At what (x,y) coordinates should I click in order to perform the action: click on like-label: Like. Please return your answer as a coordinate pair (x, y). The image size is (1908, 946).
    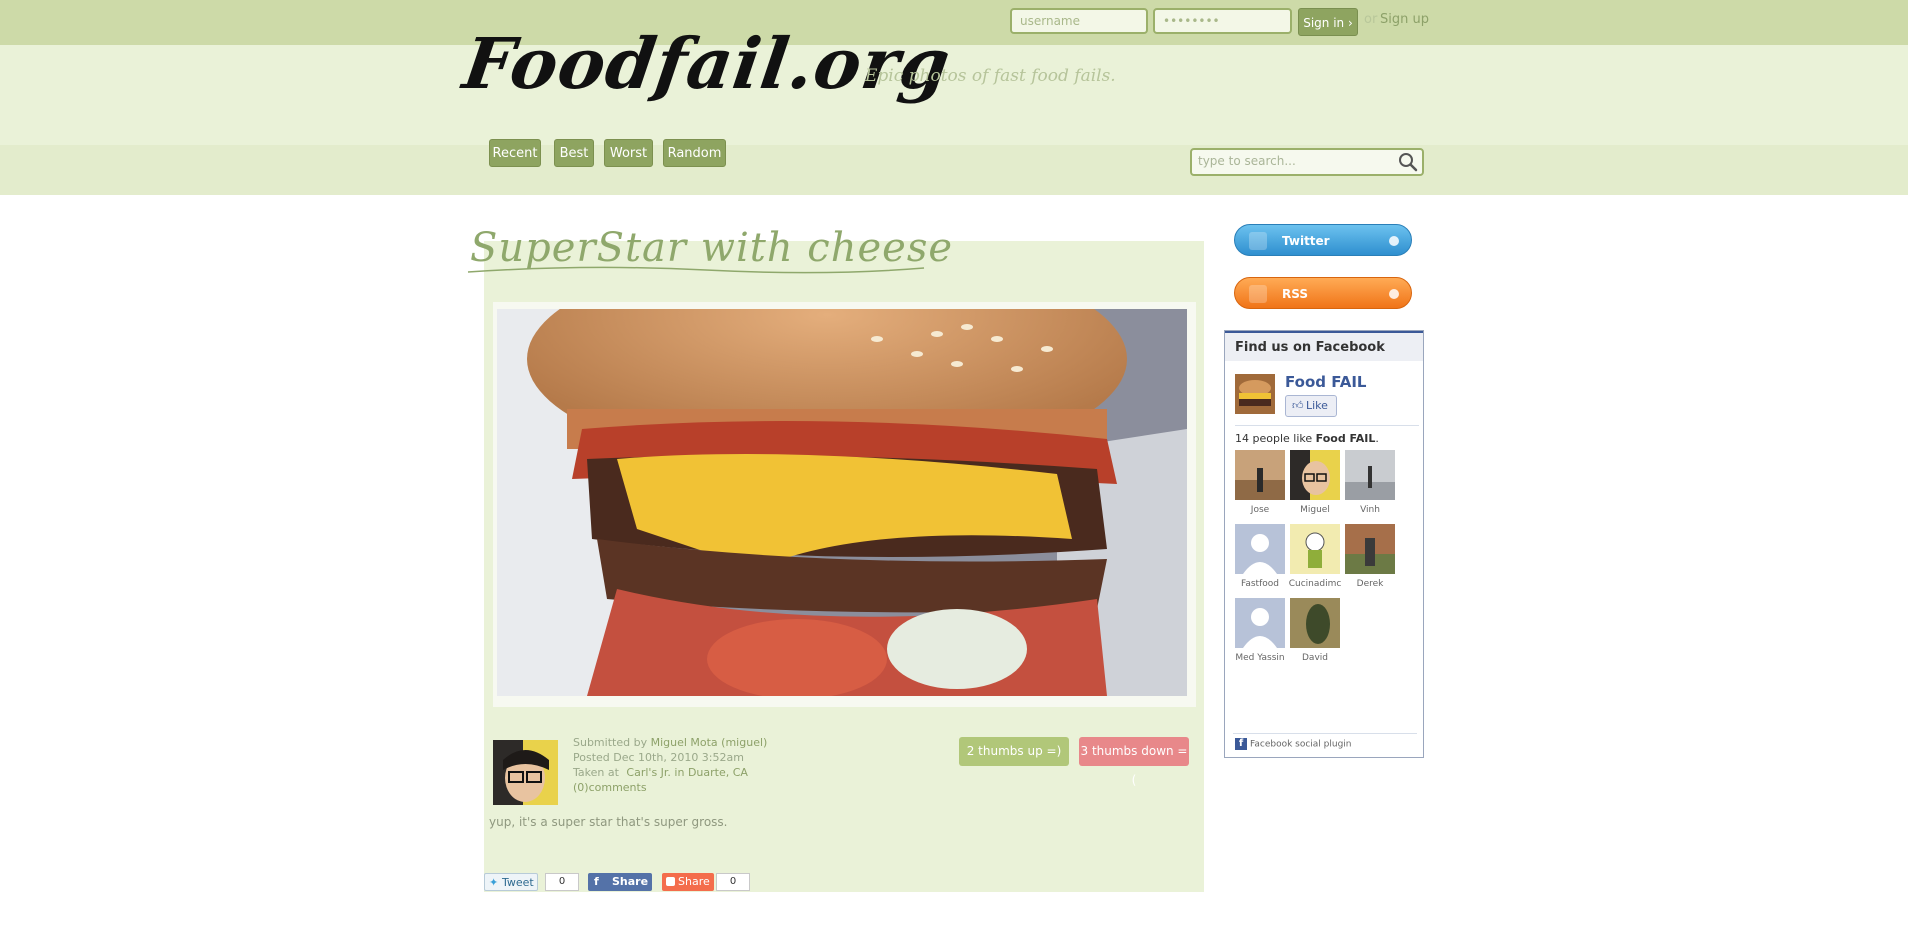
    Looking at the image, I should click on (1317, 405).